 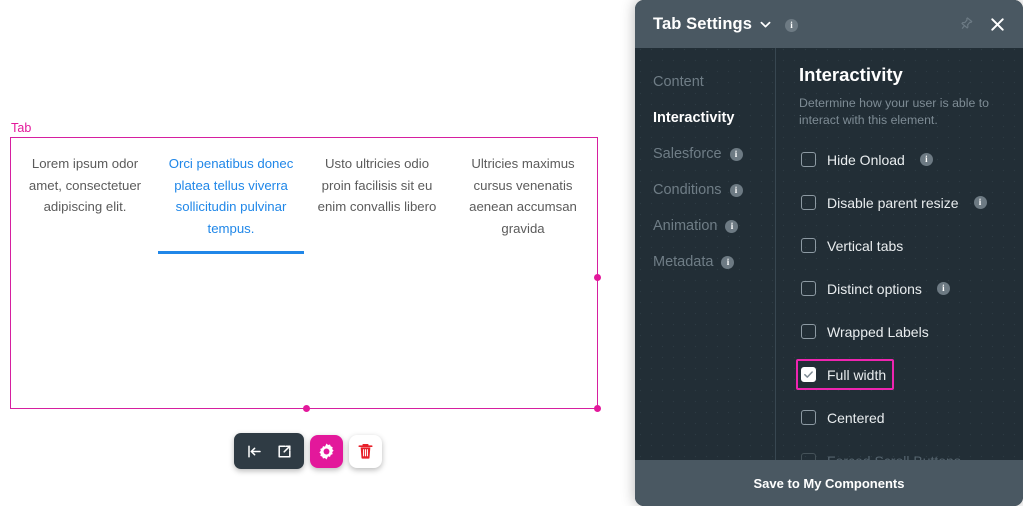 I want to click on nav-item-salesforce: Salesforce i, so click(x=714, y=154).